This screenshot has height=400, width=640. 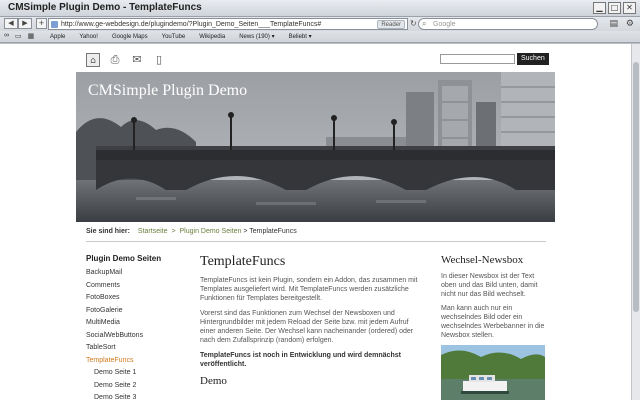 What do you see at coordinates (137, 60) in the screenshot?
I see `mail-icon: ✉` at bounding box center [137, 60].